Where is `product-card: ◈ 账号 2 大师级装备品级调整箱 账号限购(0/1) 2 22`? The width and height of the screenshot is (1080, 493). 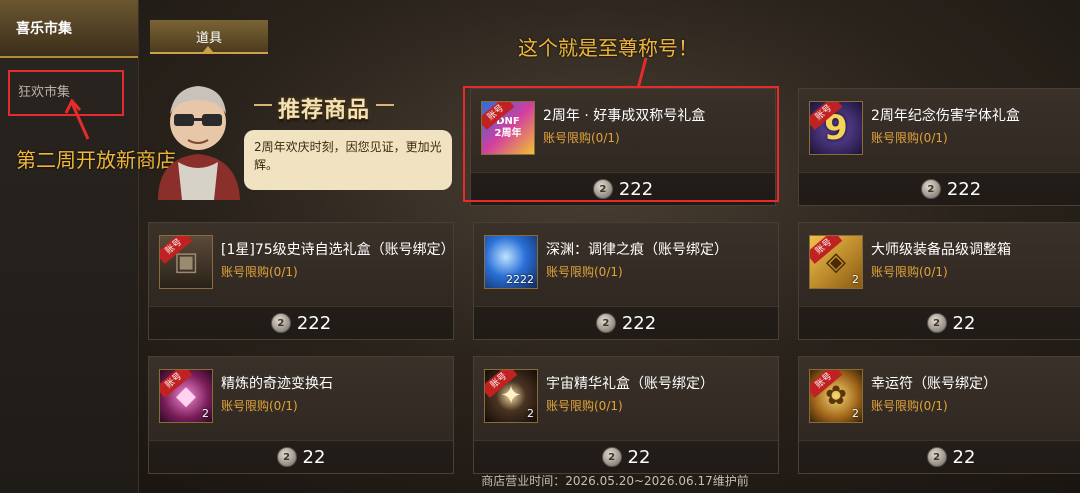
product-card: ◈ 账号 2 大师级装备品级调整箱 账号限购(0/1) 2 22 is located at coordinates (939, 281).